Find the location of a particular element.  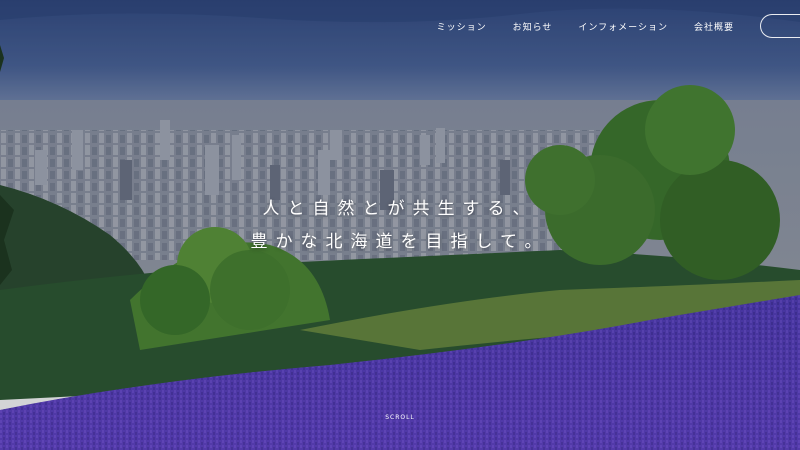

nav-item-information: インフォメーション is located at coordinates (623, 26).